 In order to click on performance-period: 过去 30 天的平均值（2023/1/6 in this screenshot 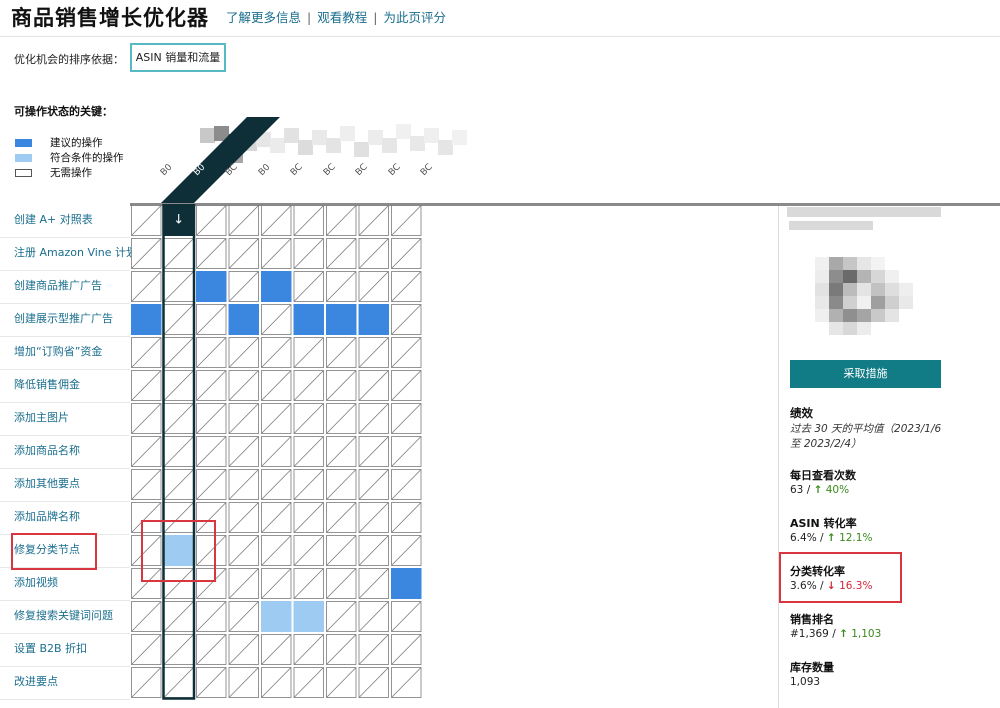, I will do `click(866, 429)`.